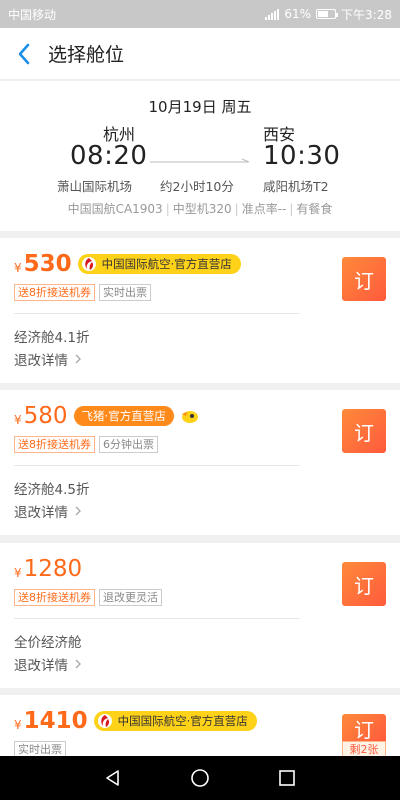  What do you see at coordinates (364, 748) in the screenshot?
I see `remaining-seats-badge: 剩2张` at bounding box center [364, 748].